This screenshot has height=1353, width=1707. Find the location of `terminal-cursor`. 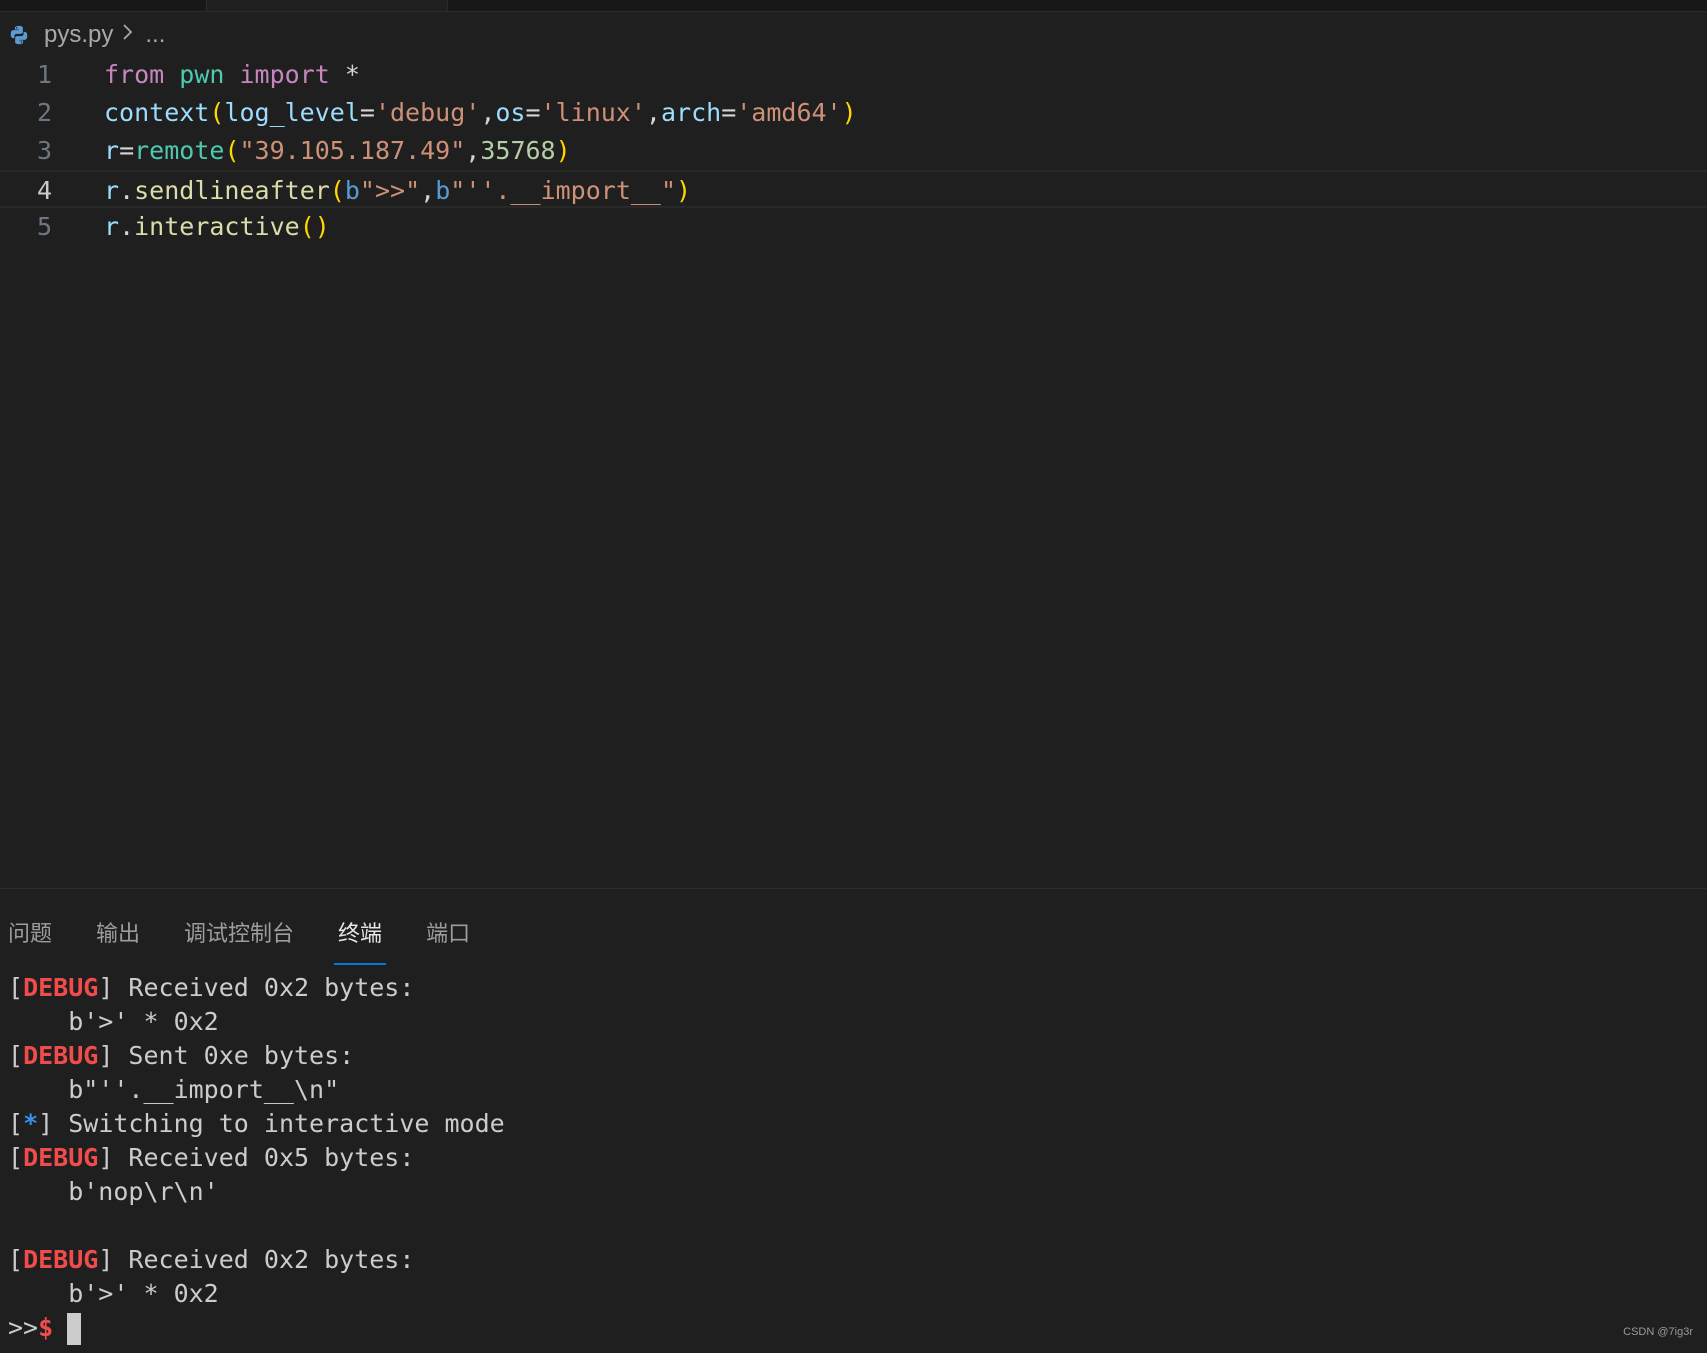

terminal-cursor is located at coordinates (74, 1329).